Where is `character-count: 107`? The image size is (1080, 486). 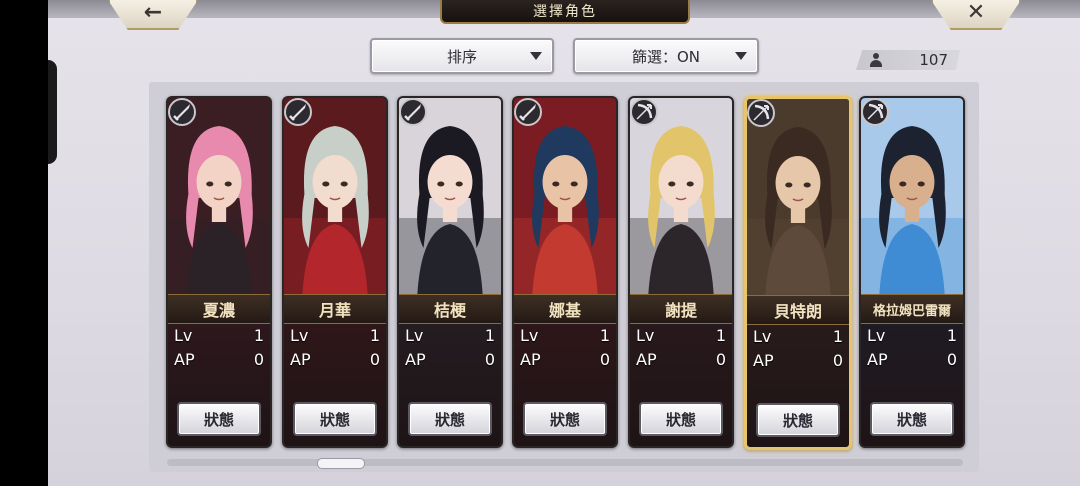
character-count: 107 is located at coordinates (908, 60).